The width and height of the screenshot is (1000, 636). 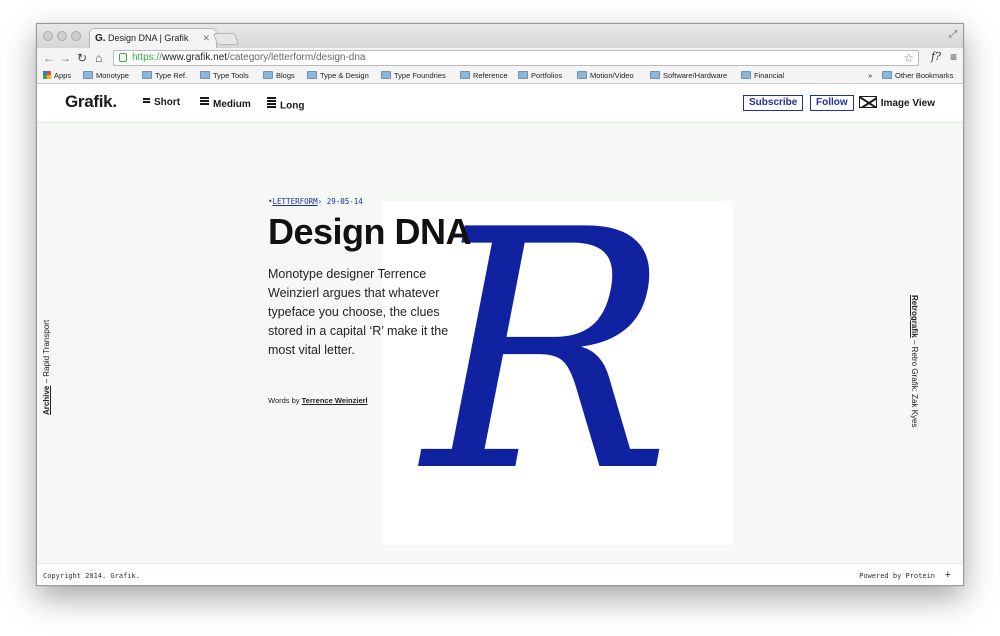 What do you see at coordinates (62, 36) in the screenshot?
I see `minimize-window-button` at bounding box center [62, 36].